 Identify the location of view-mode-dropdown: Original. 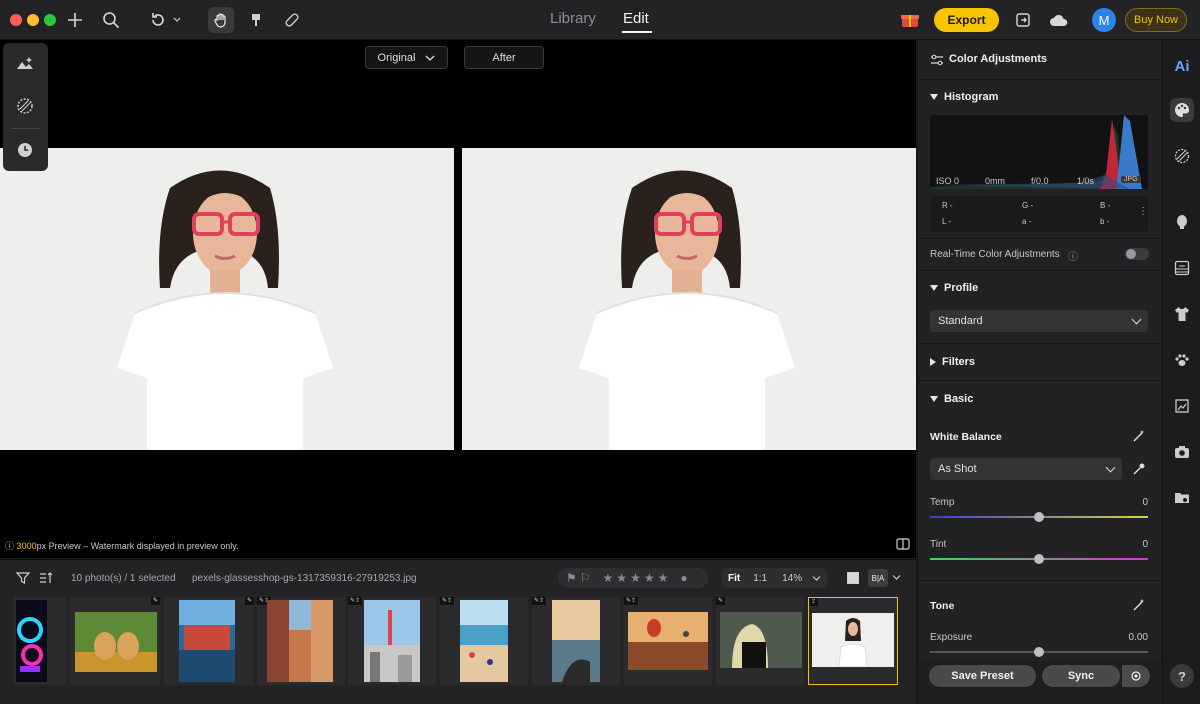
(406, 57).